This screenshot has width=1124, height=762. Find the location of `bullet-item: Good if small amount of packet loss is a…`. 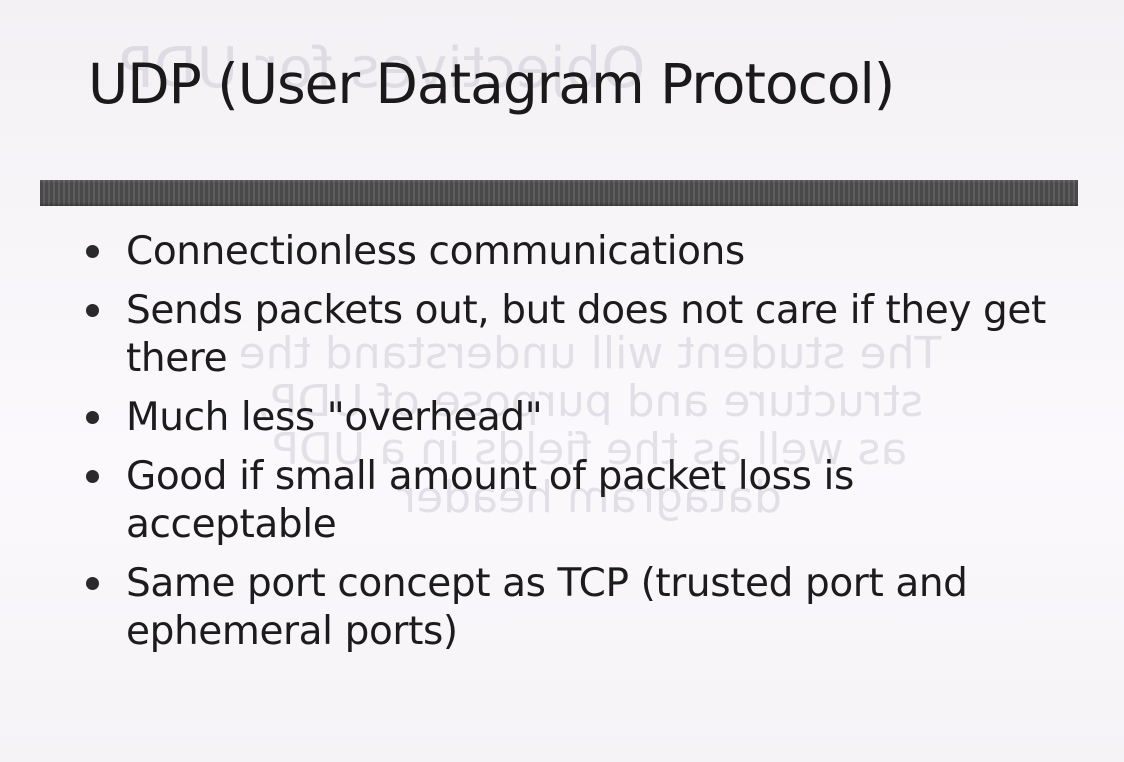

bullet-item: Good if small amount of packet loss is a… is located at coordinates (570, 501).